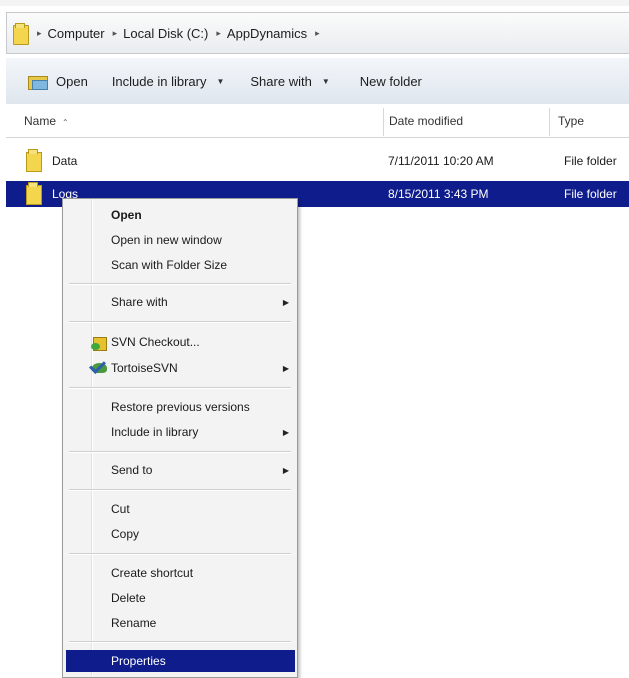 The image size is (629, 678). Describe the element at coordinates (281, 81) in the screenshot. I see `share-with-label: Share with` at that location.